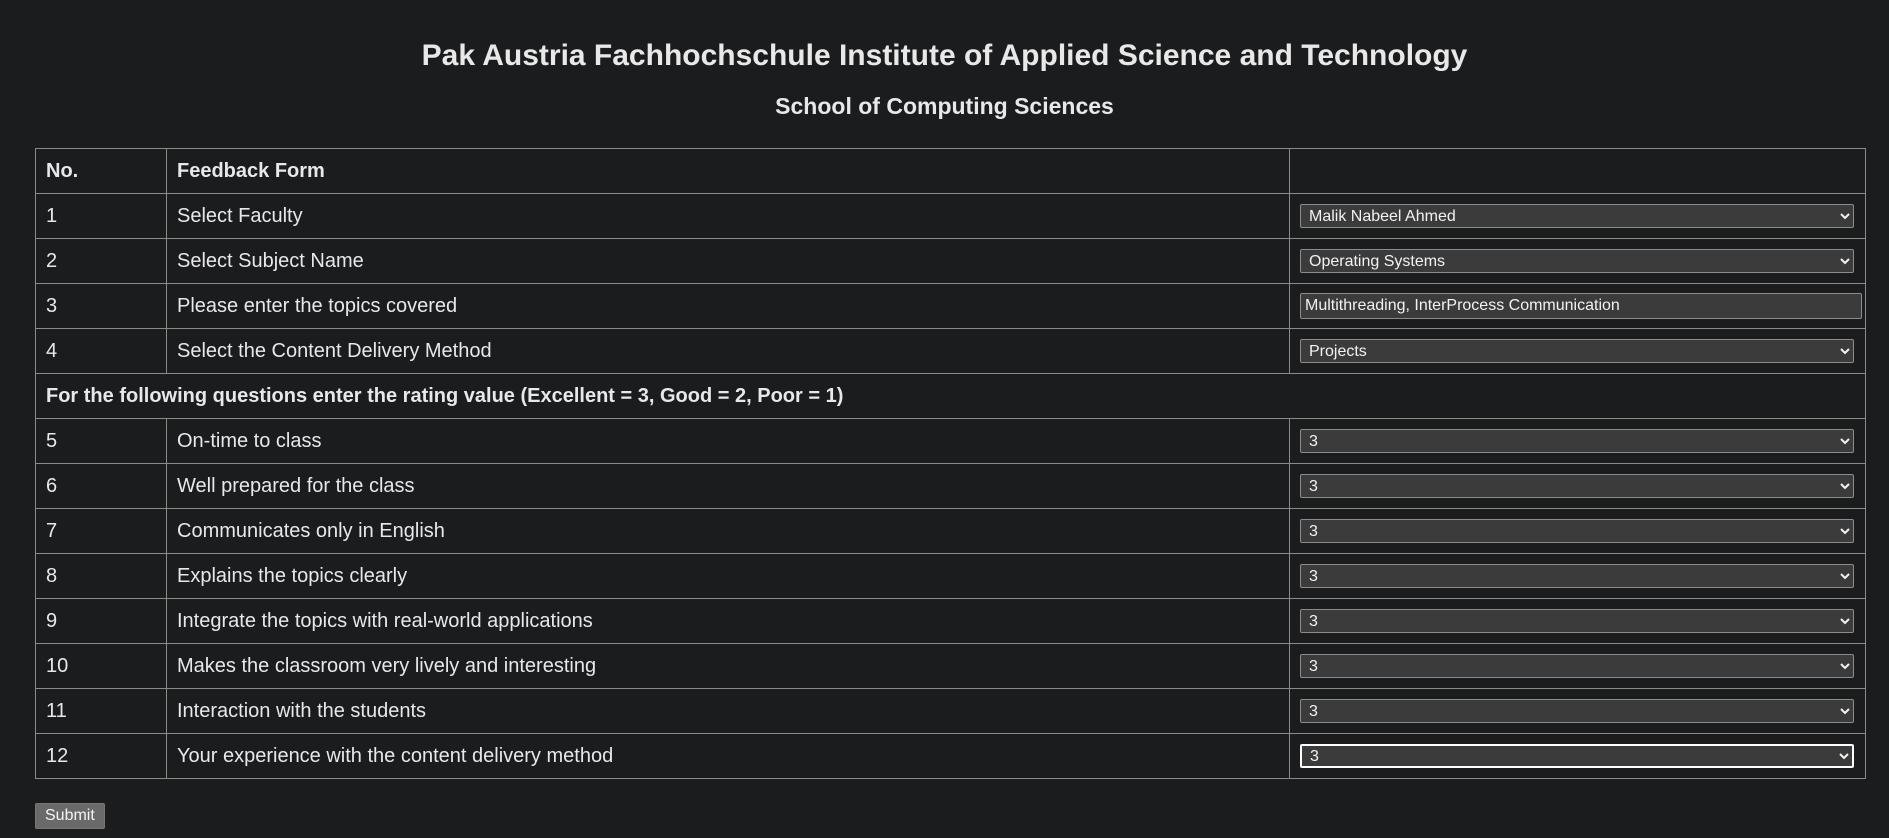  I want to click on row-label: Select Subject Name, so click(728, 261).